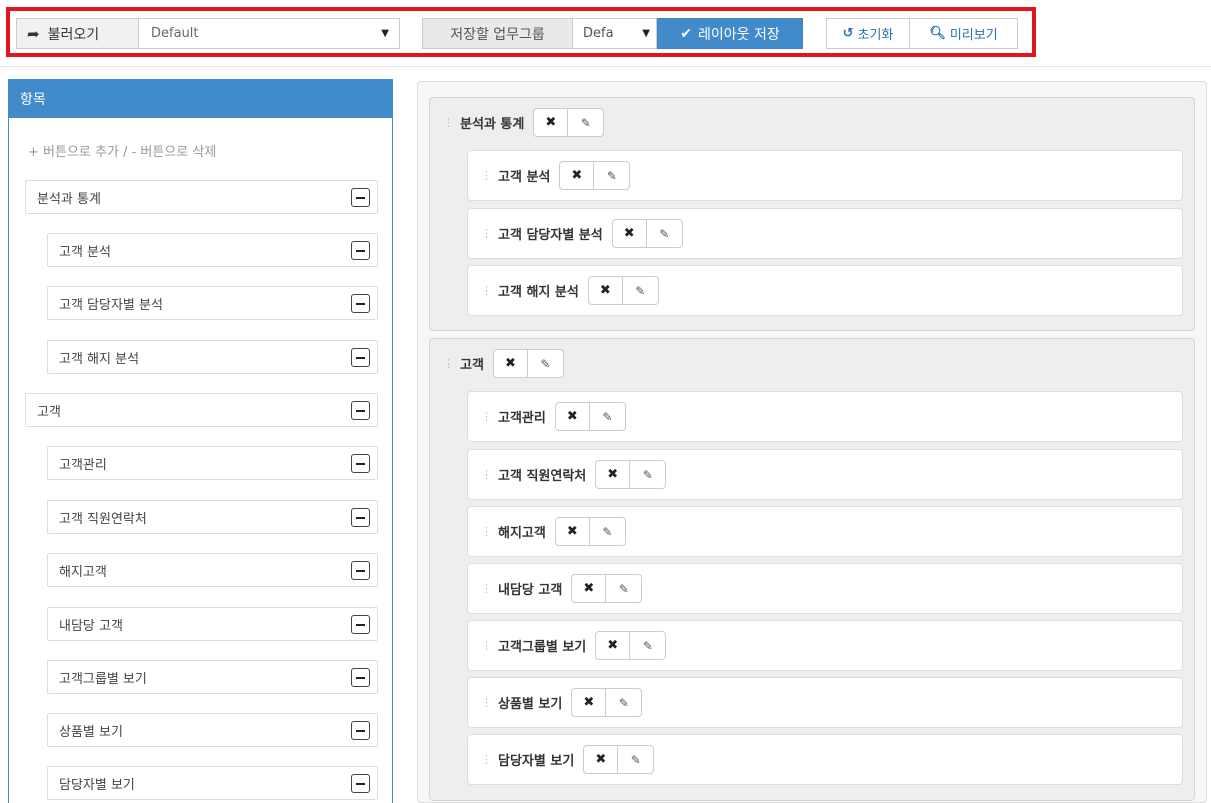  I want to click on list-item: 담당자별 보기, so click(212, 783).